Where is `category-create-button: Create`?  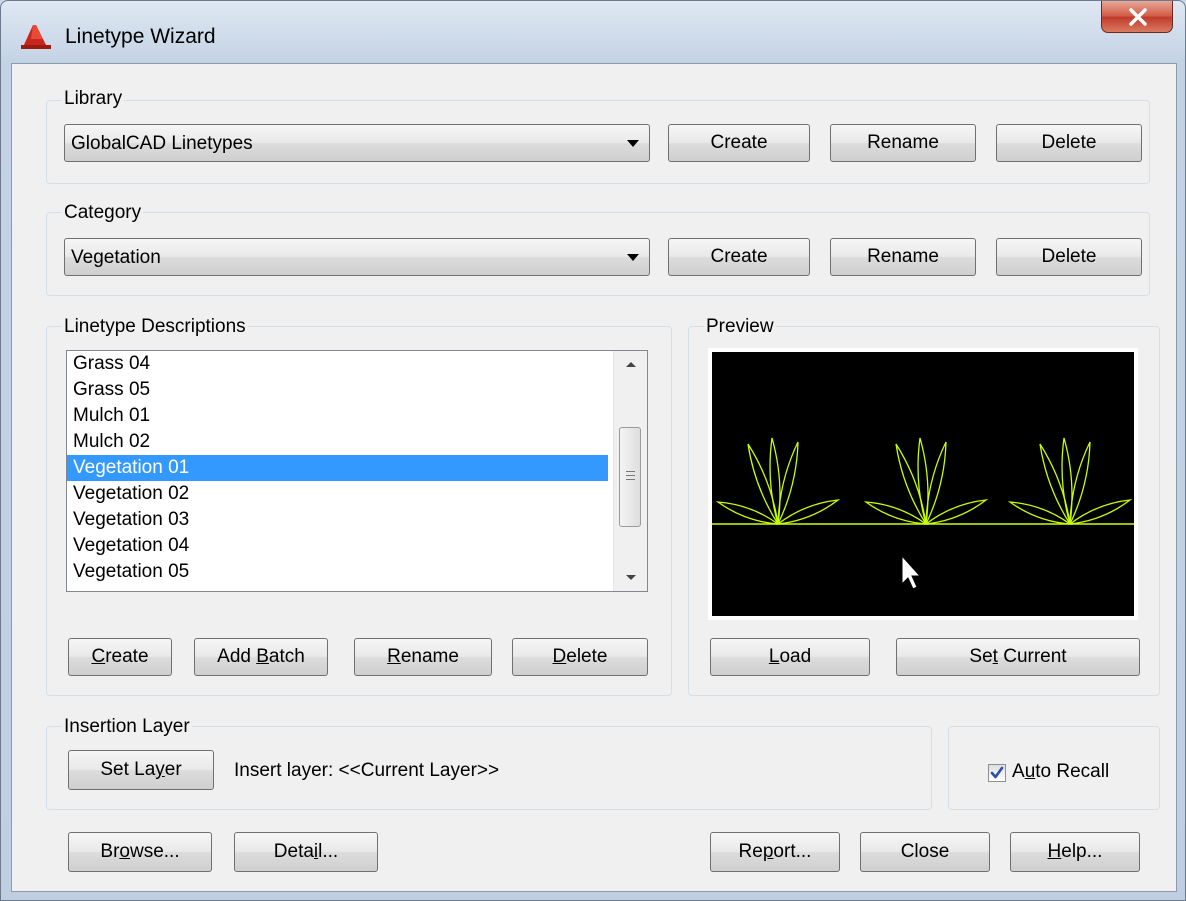
category-create-button: Create is located at coordinates (739, 257).